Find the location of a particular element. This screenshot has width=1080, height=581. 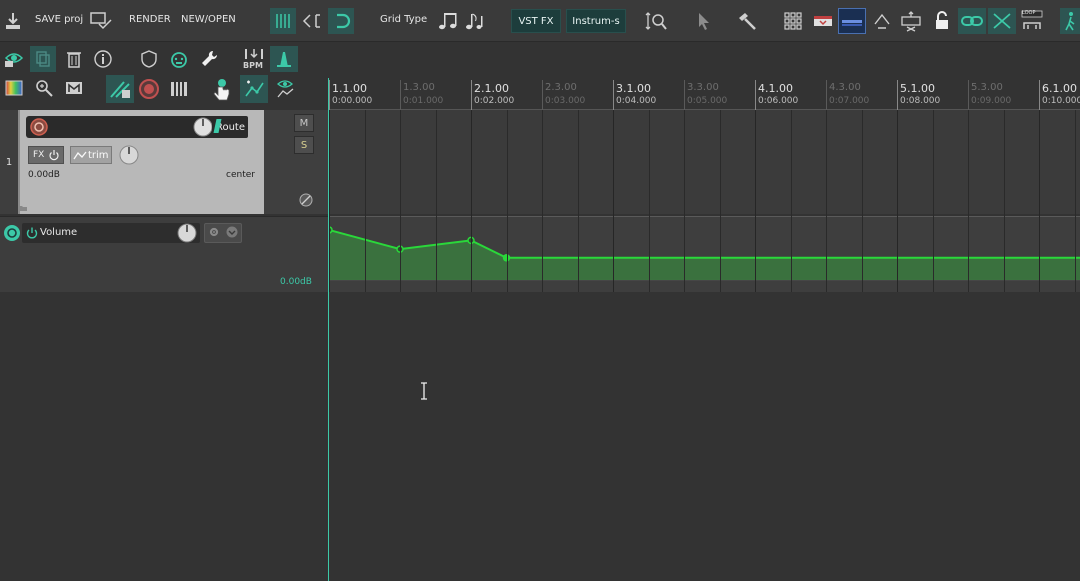

dotted-note-icon is located at coordinates (474, 21).